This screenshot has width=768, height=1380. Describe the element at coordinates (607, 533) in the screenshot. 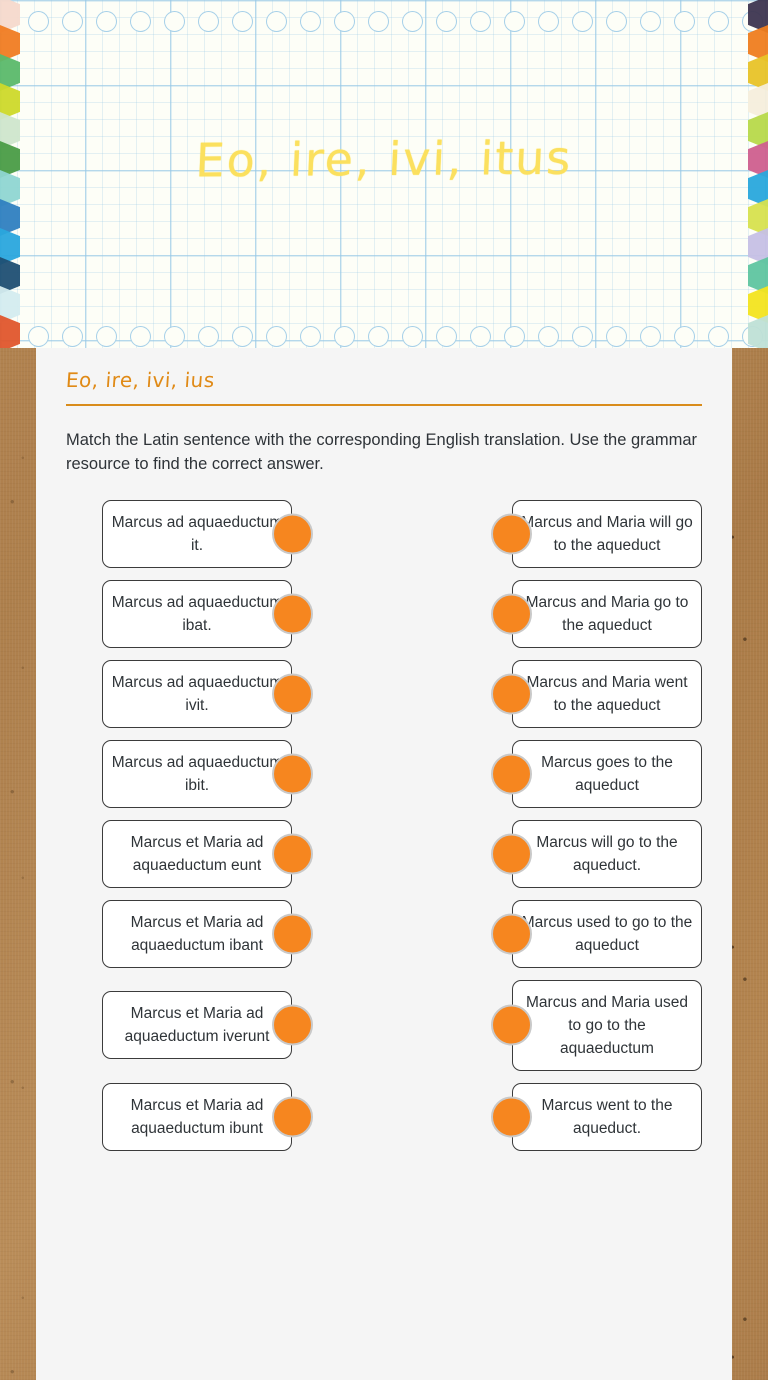

I see `english-translation-box: Marcus and Maria will go to the aqueduct` at that location.